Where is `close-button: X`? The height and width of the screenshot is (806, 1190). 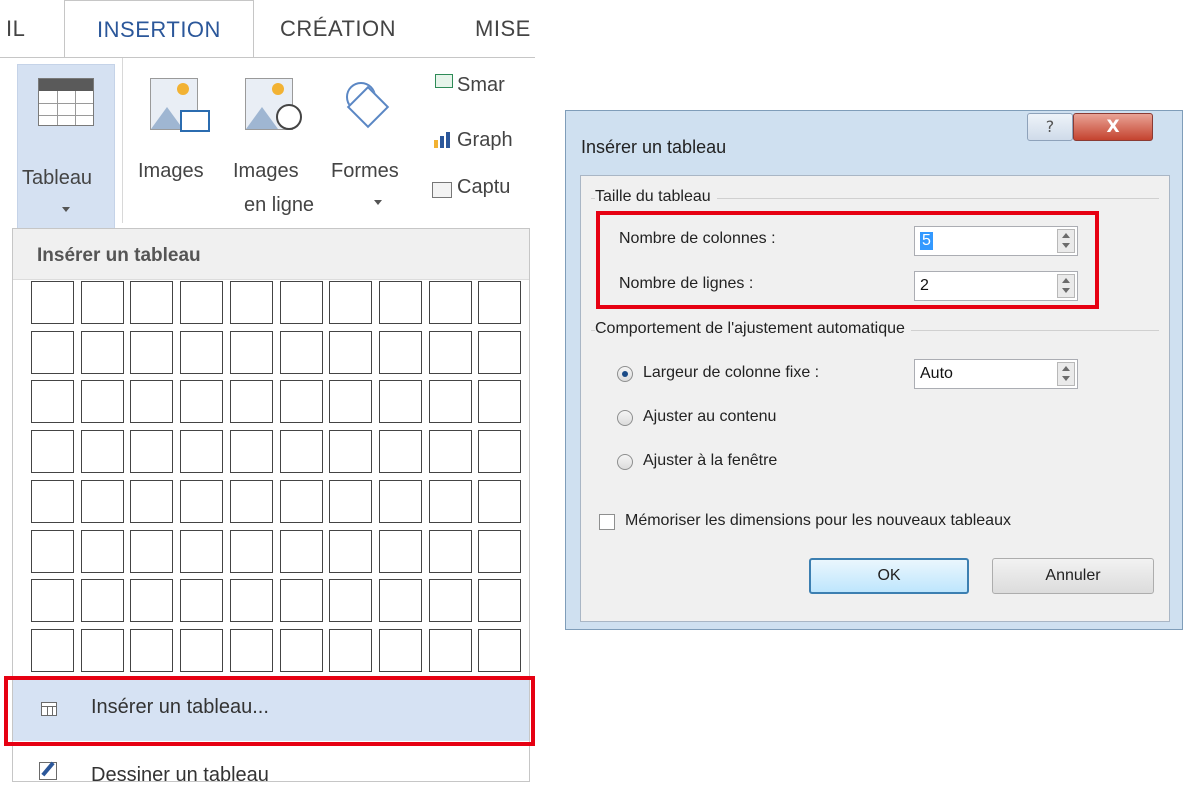
close-button: X is located at coordinates (1113, 127).